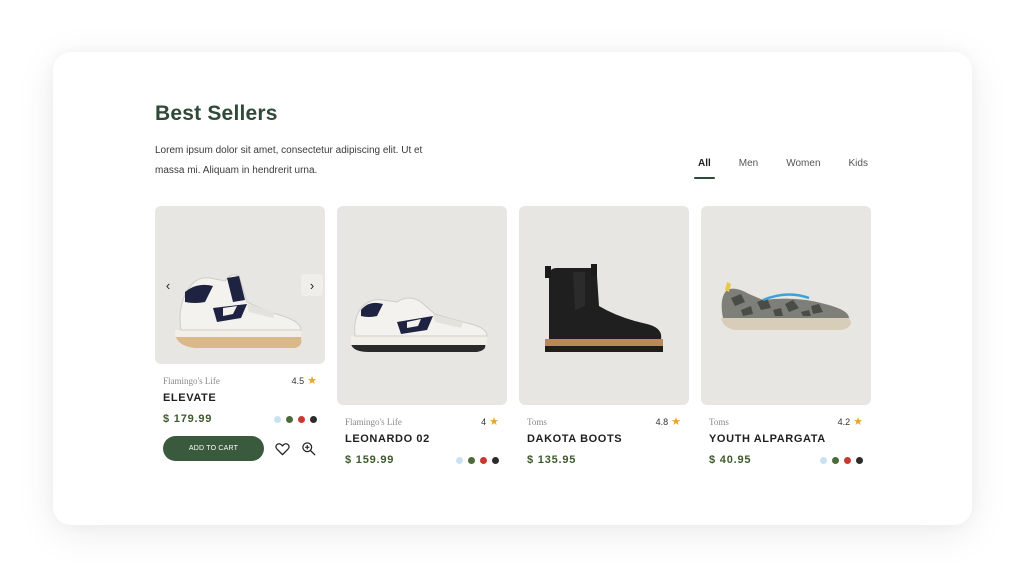  I want to click on product-card-alpargata: Toms 4.2 ★ YOUTH ALPARGATA $ 40.95, so click(786, 336).